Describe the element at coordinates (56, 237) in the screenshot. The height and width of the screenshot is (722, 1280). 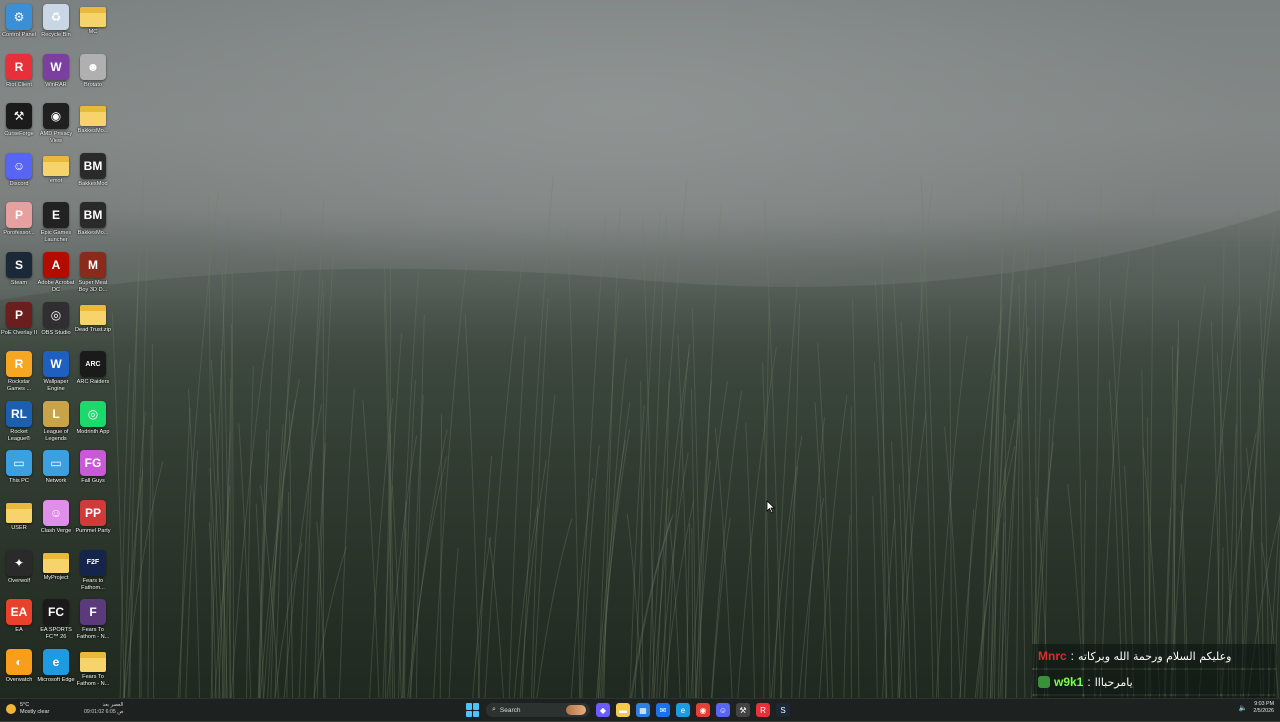
I see `desktop-icon-label: Epic Games Launcher` at that location.